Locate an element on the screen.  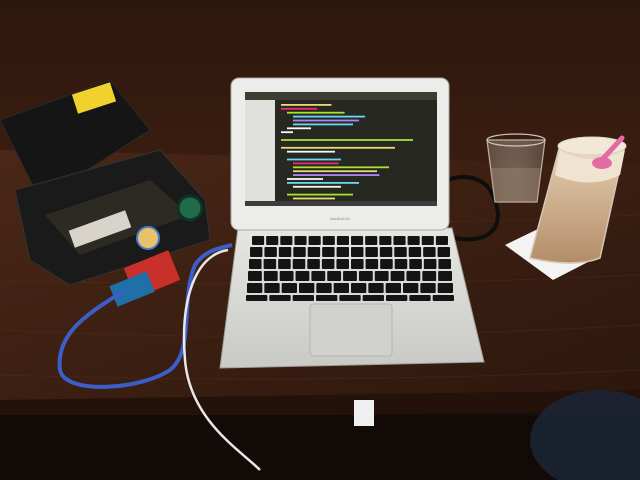
power-adapter is located at coordinates (364, 413).